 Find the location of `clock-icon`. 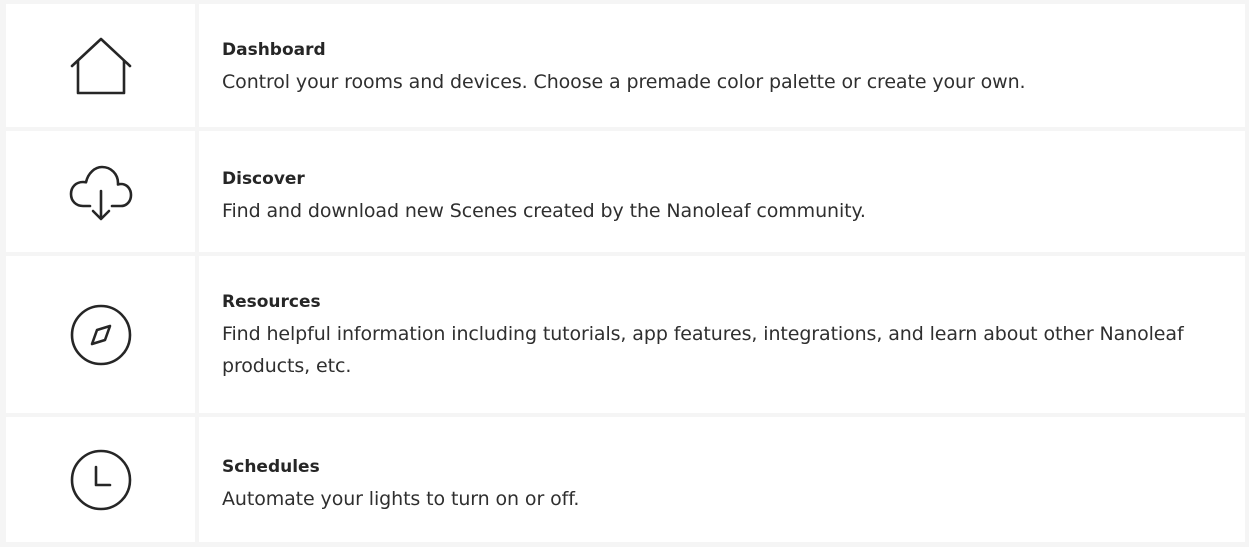

clock-icon is located at coordinates (101, 480).